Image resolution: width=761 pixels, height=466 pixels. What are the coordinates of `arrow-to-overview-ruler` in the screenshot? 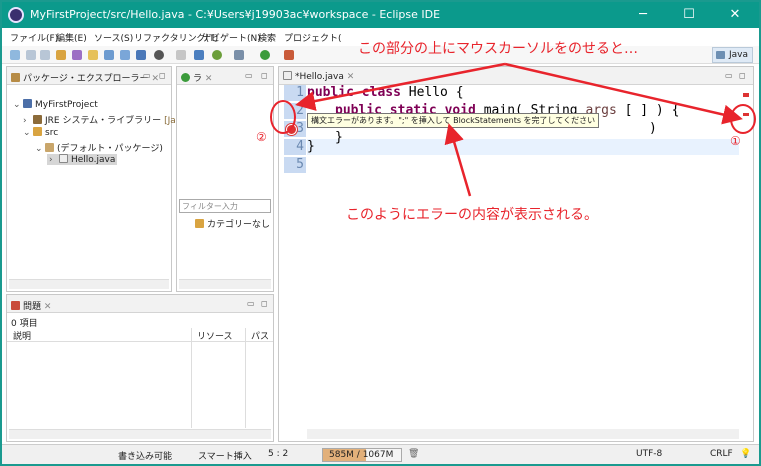 It's located at (623, 93).